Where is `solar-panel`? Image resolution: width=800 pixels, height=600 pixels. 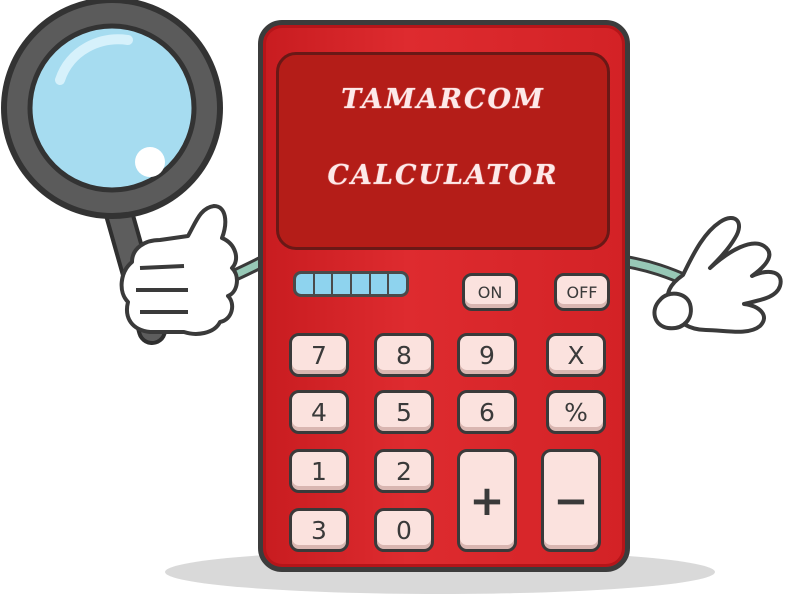 solar-panel is located at coordinates (351, 284).